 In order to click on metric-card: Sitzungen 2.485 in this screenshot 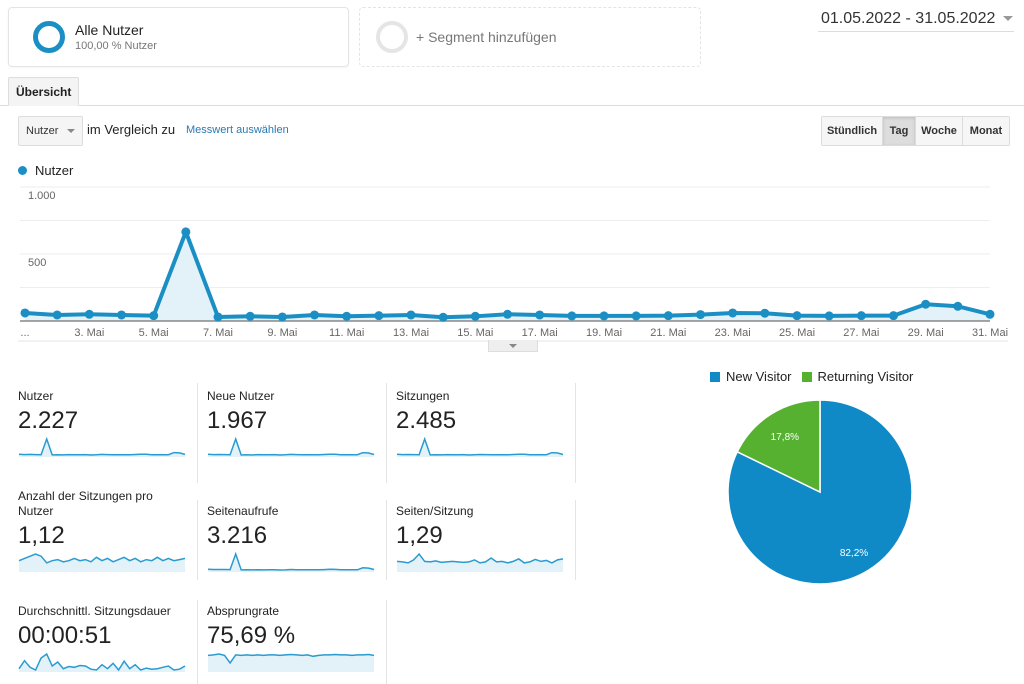, I will do `click(491, 423)`.